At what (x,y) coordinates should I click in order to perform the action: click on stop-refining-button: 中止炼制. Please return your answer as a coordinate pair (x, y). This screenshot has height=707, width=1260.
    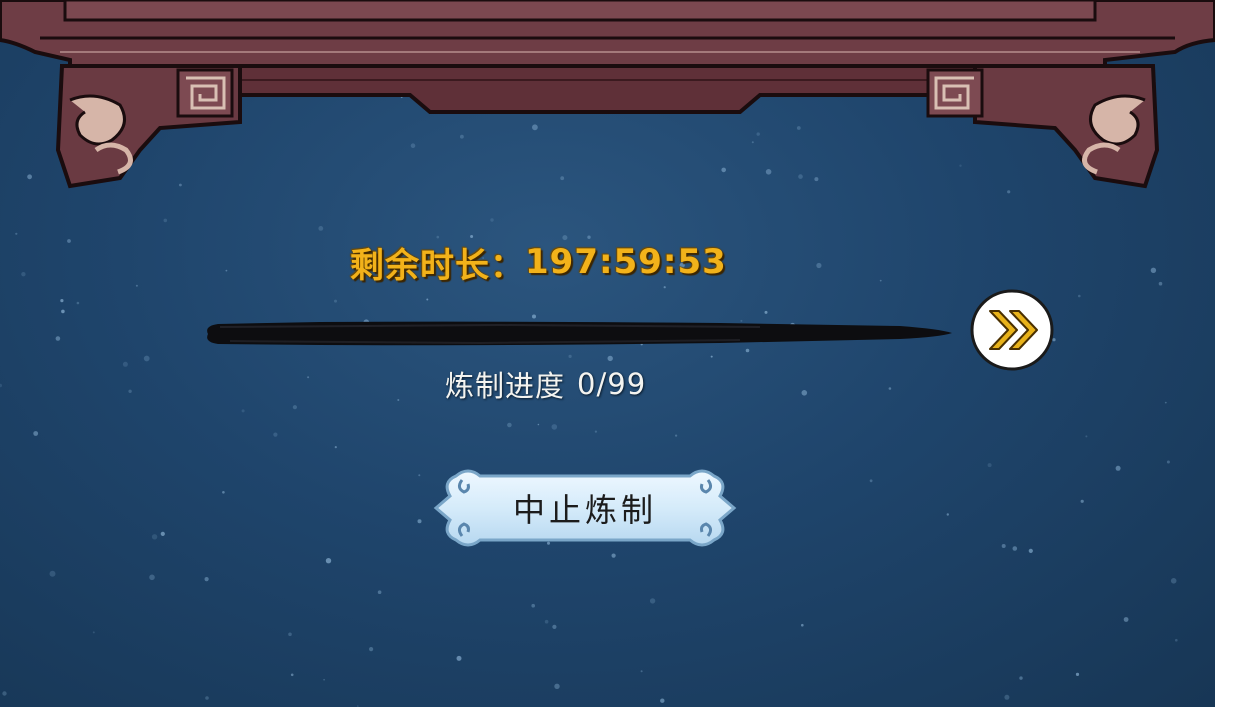
    Looking at the image, I should click on (585, 508).